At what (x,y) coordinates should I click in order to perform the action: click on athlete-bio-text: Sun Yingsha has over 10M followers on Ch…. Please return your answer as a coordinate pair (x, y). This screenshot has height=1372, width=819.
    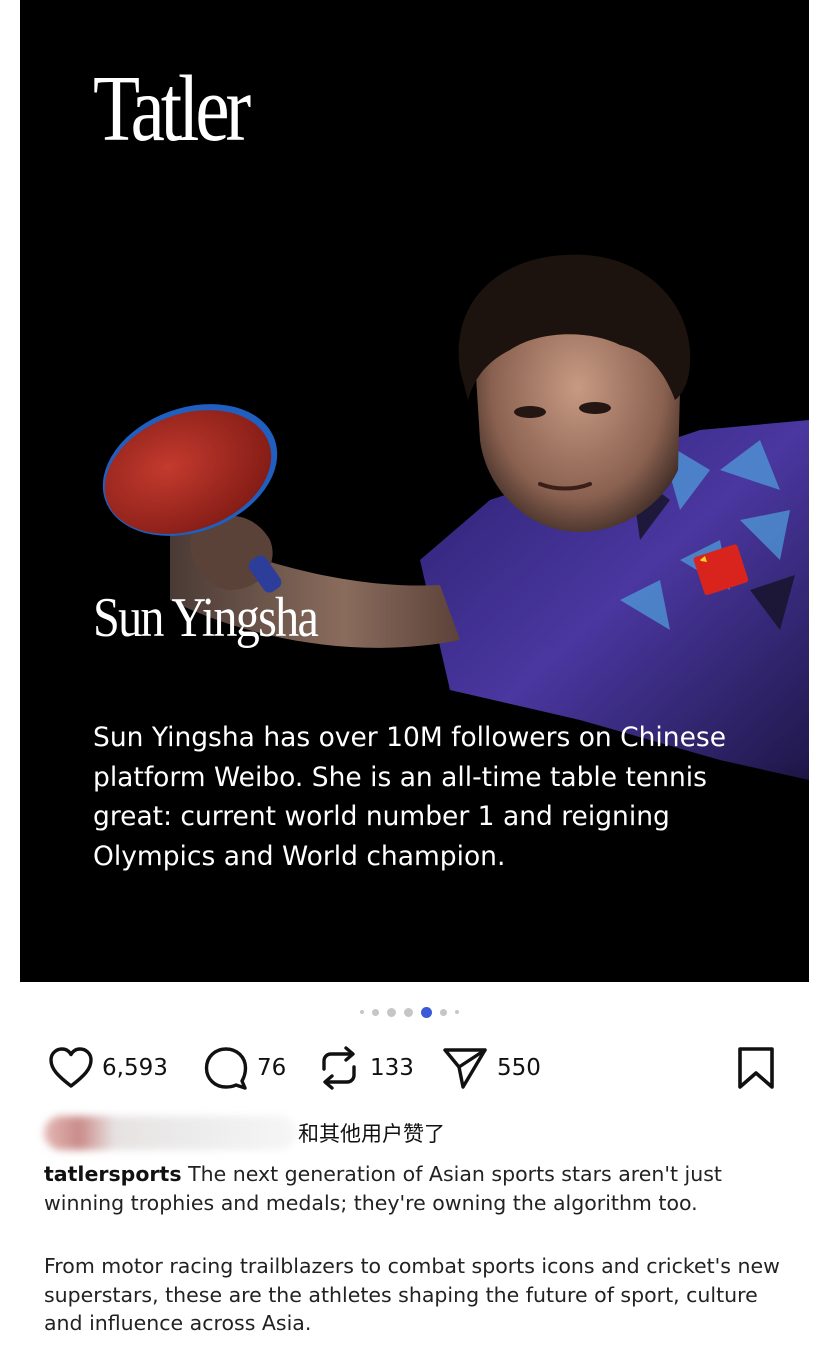
    Looking at the image, I should click on (409, 797).